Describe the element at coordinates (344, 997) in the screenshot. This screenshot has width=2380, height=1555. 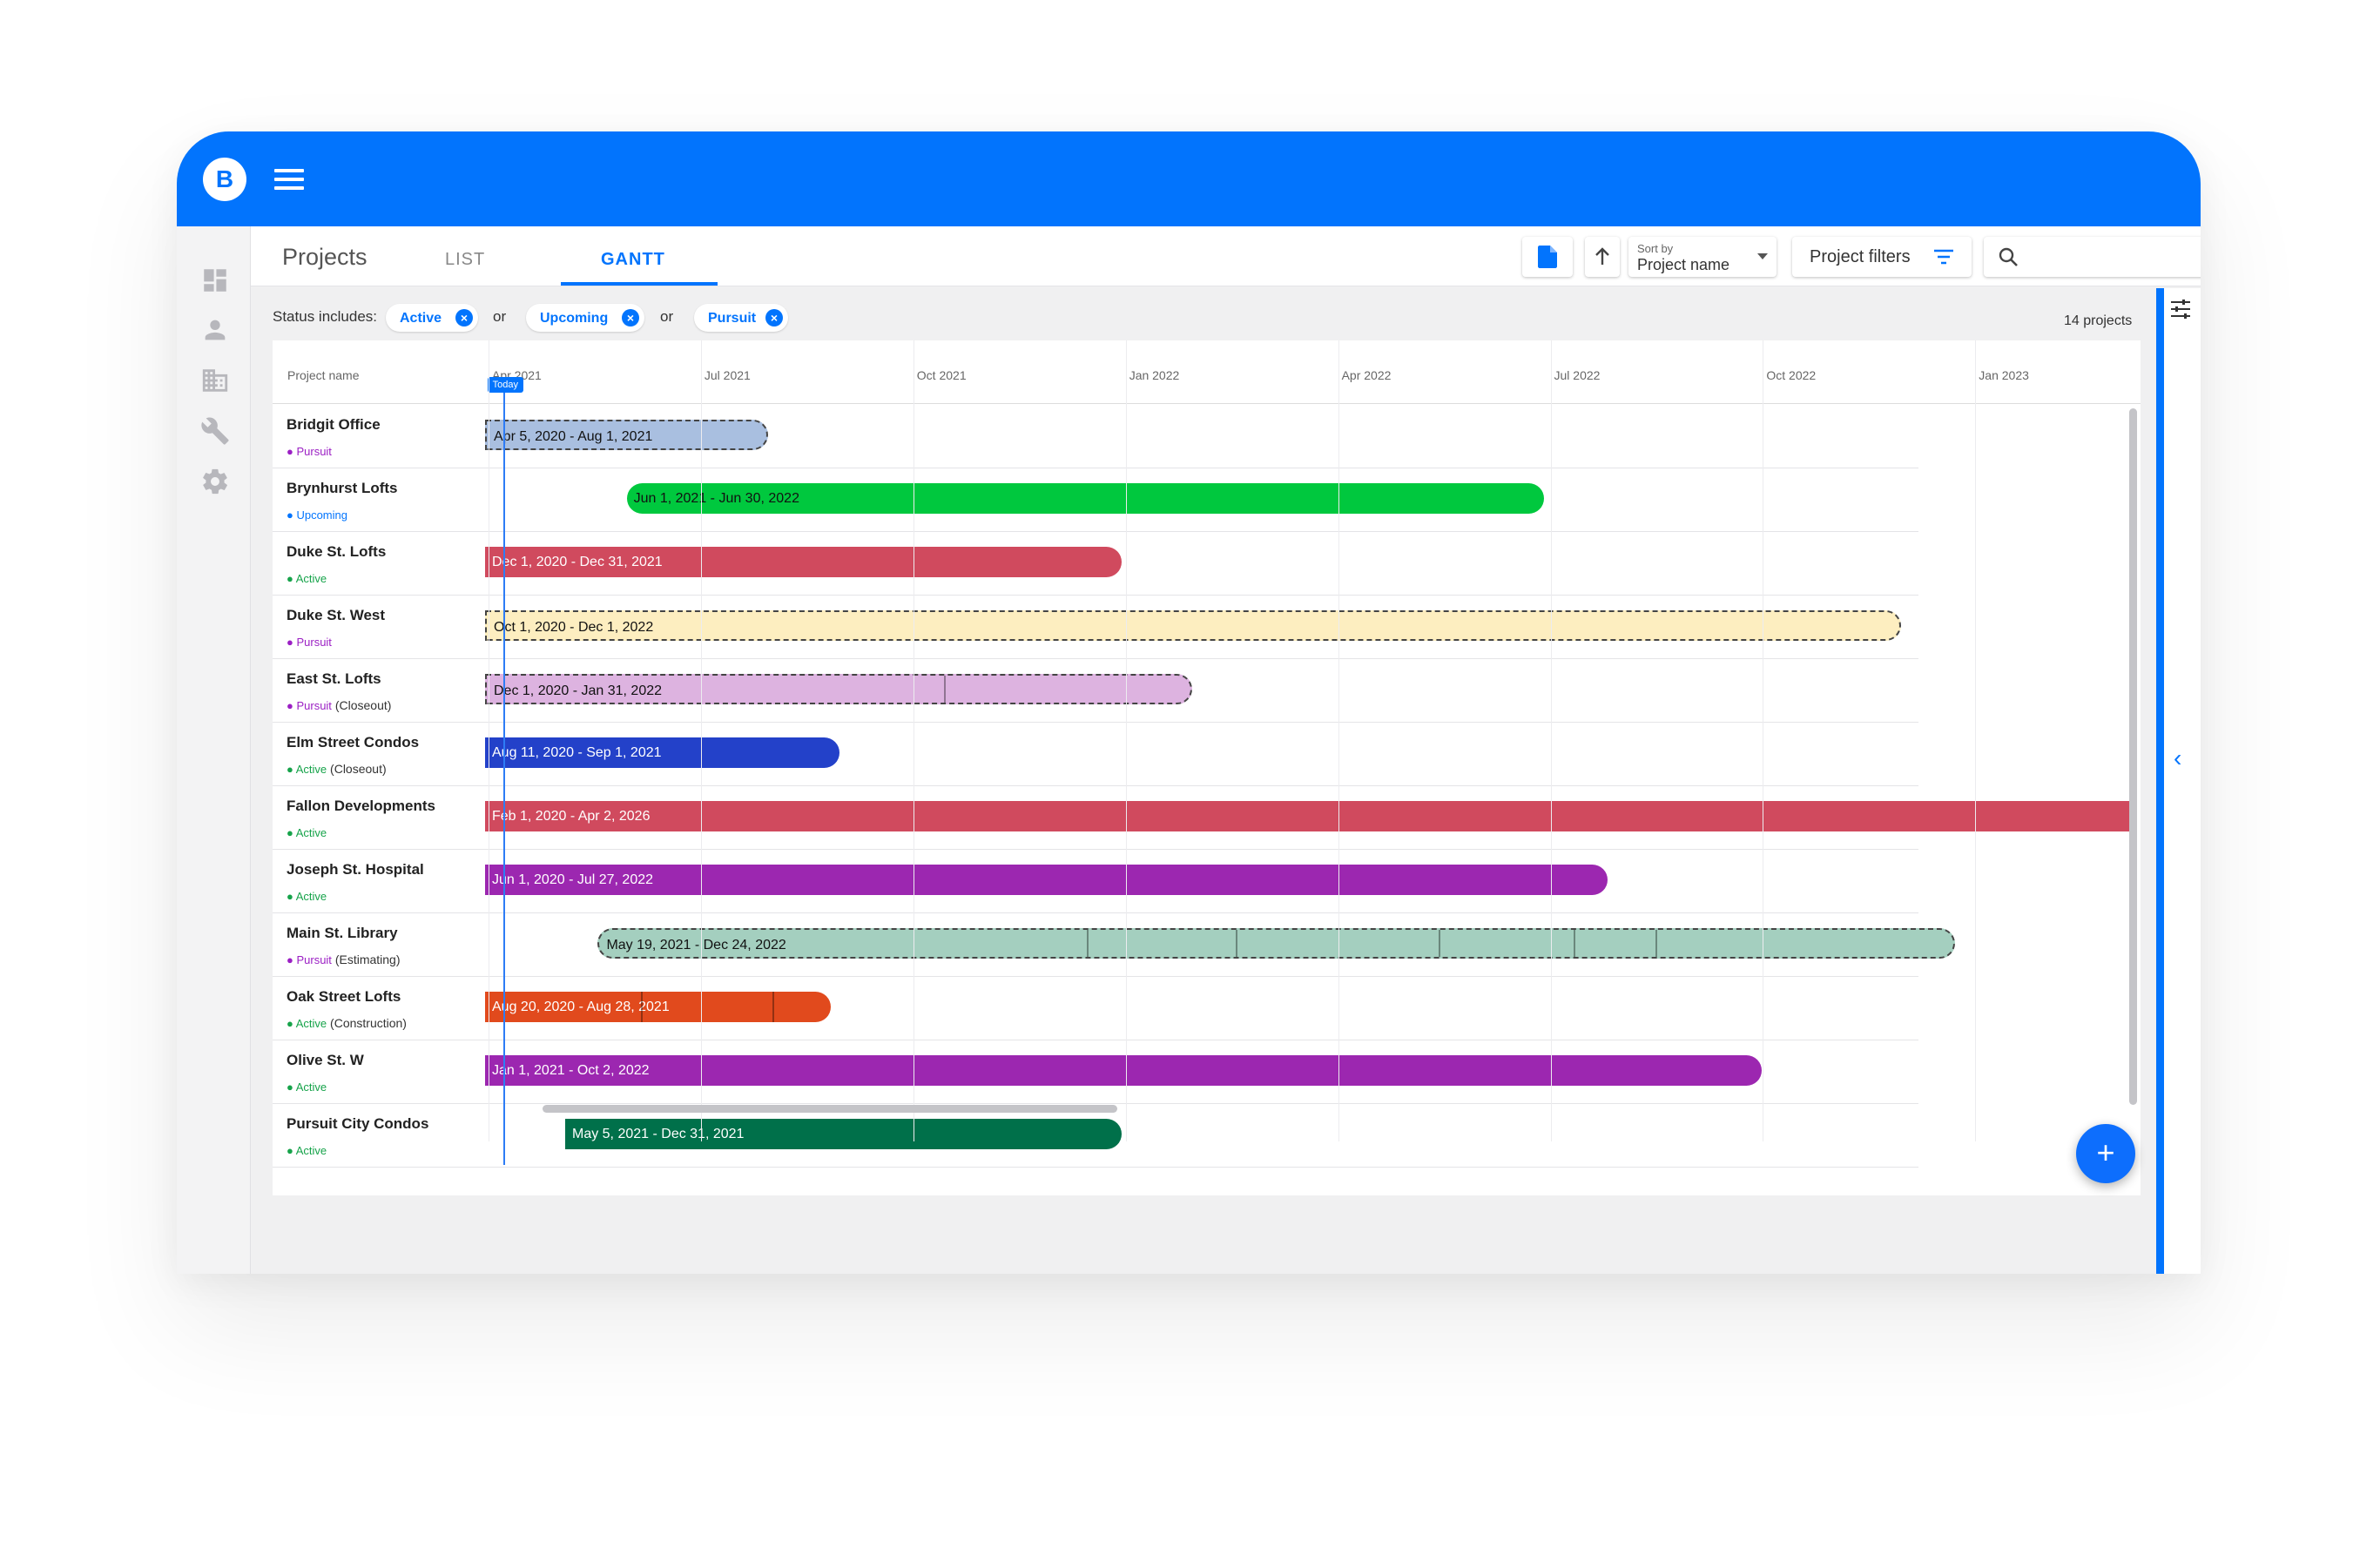
I see `project-name: Oak Street Lofts` at that location.